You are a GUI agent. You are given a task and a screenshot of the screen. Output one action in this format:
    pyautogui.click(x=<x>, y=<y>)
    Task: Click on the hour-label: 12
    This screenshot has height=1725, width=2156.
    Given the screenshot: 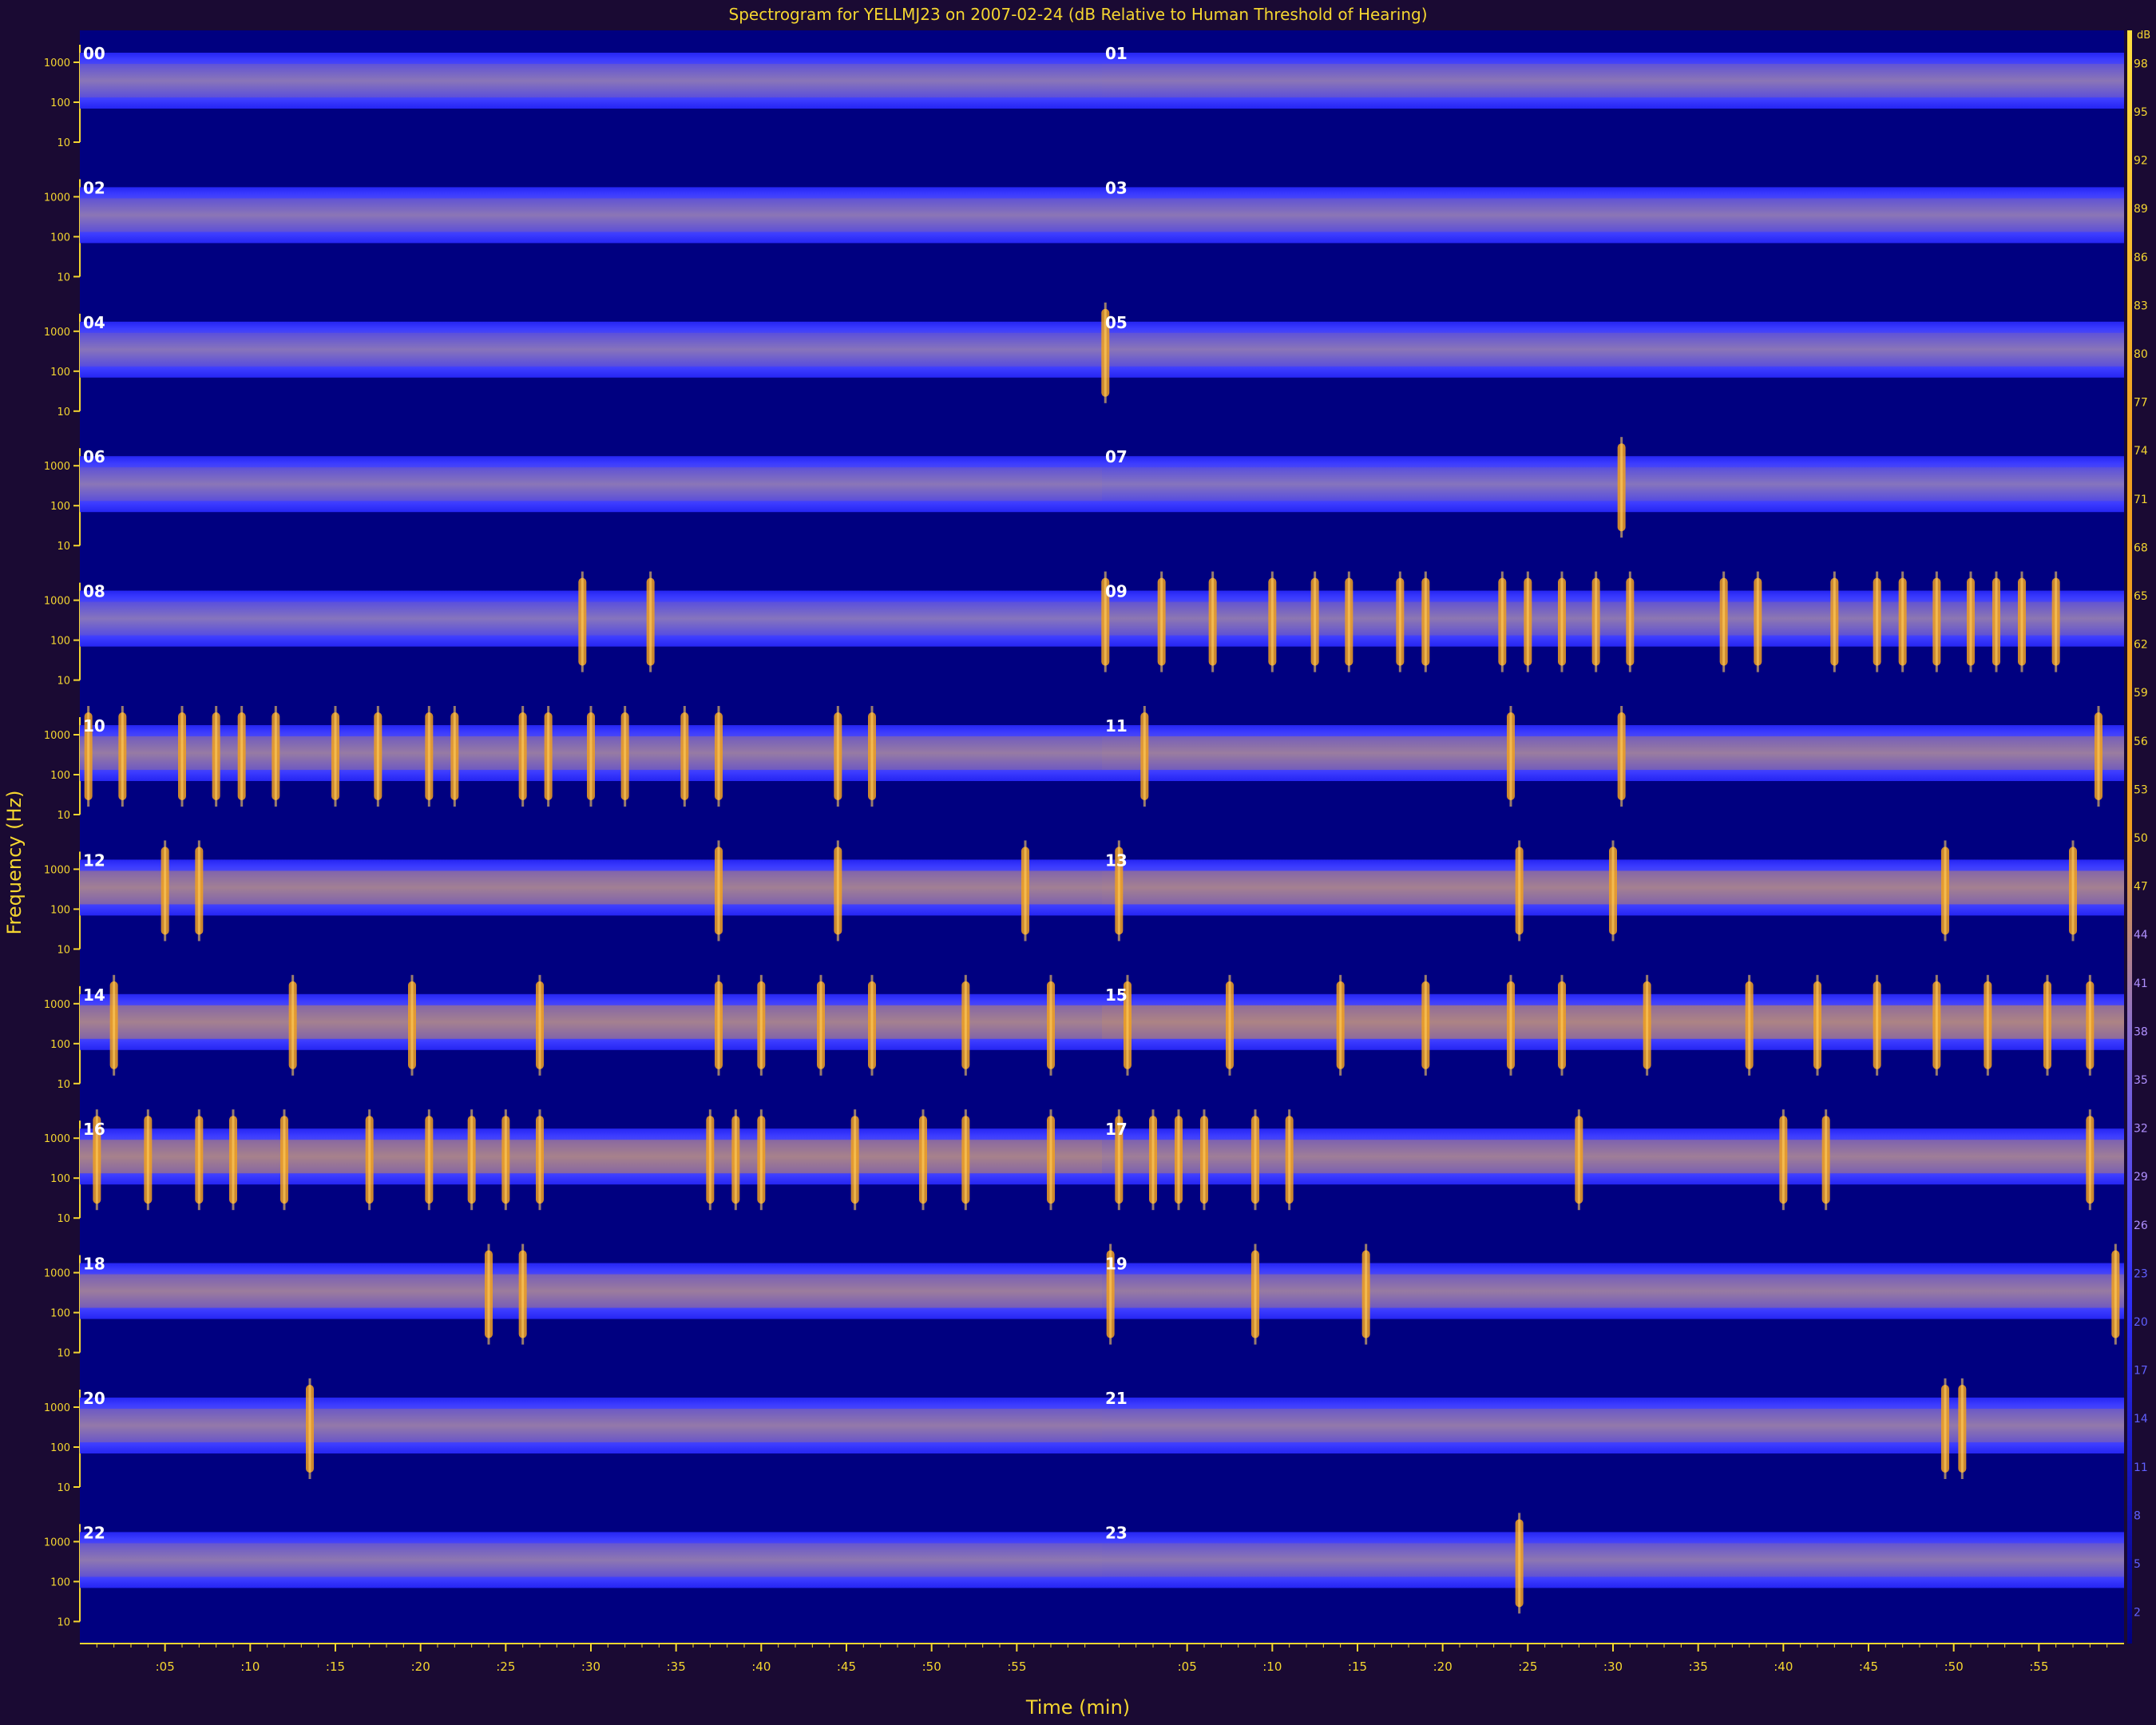 What is the action you would take?
    pyautogui.click(x=94, y=861)
    